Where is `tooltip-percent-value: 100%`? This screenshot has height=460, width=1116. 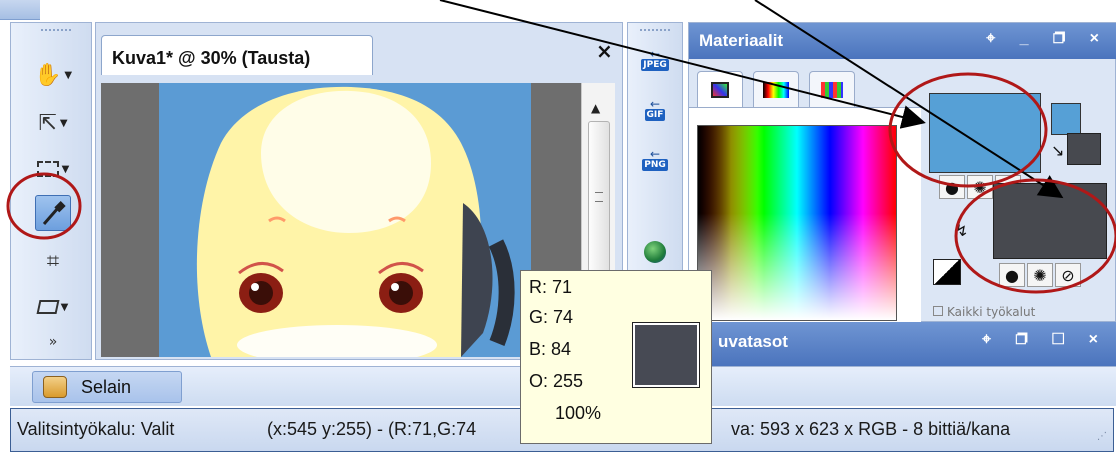
tooltip-percent-value: 100% is located at coordinates (578, 413).